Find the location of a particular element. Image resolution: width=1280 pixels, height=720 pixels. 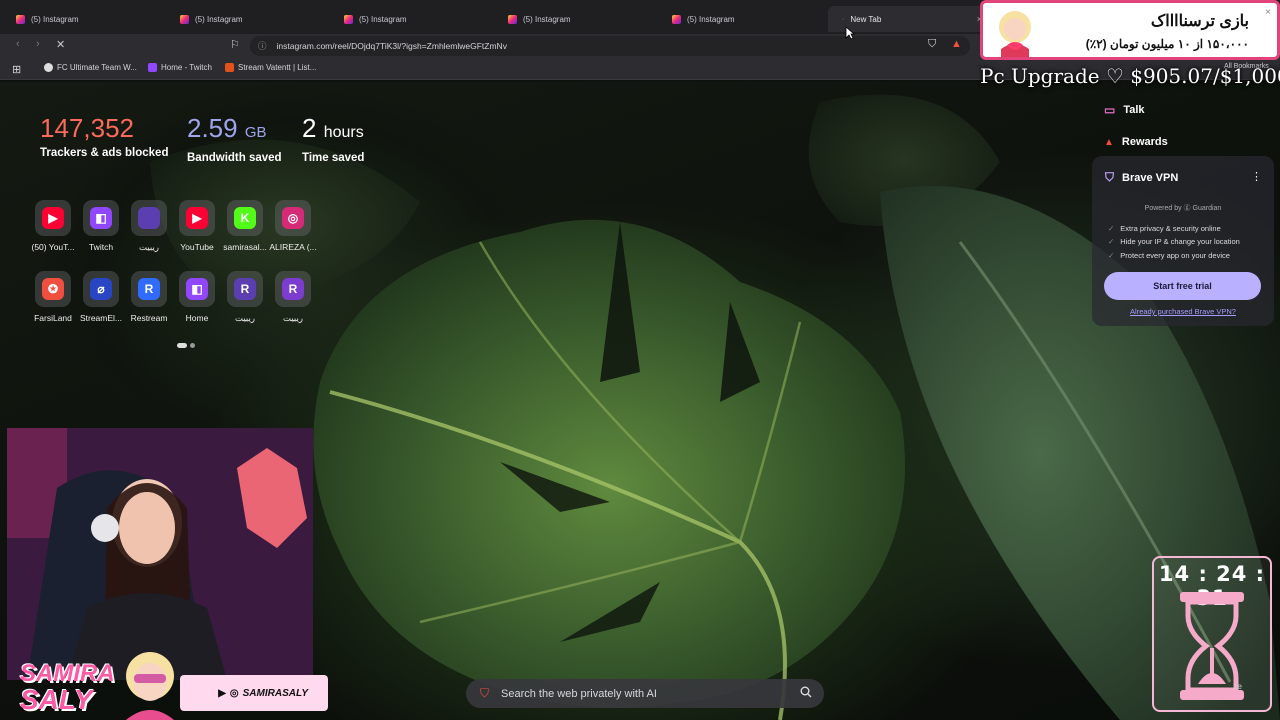

brave-rewards-icon: ▲ is located at coordinates (956, 44).